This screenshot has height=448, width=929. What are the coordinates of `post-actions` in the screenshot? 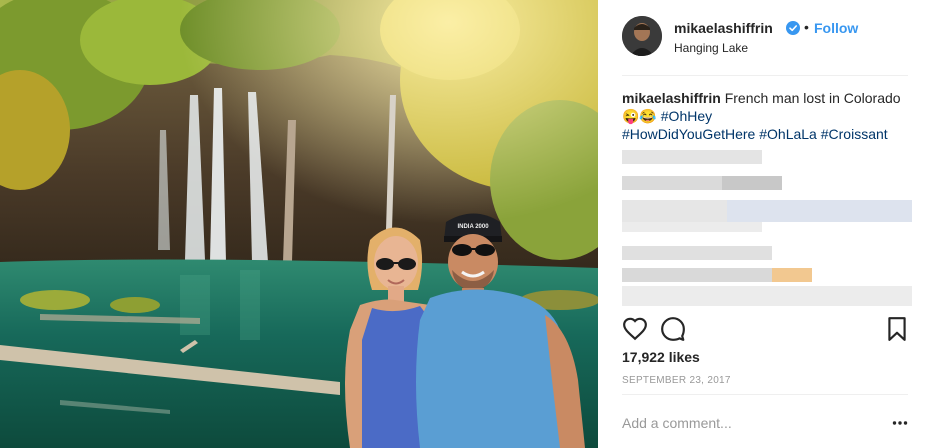 It's located at (765, 329).